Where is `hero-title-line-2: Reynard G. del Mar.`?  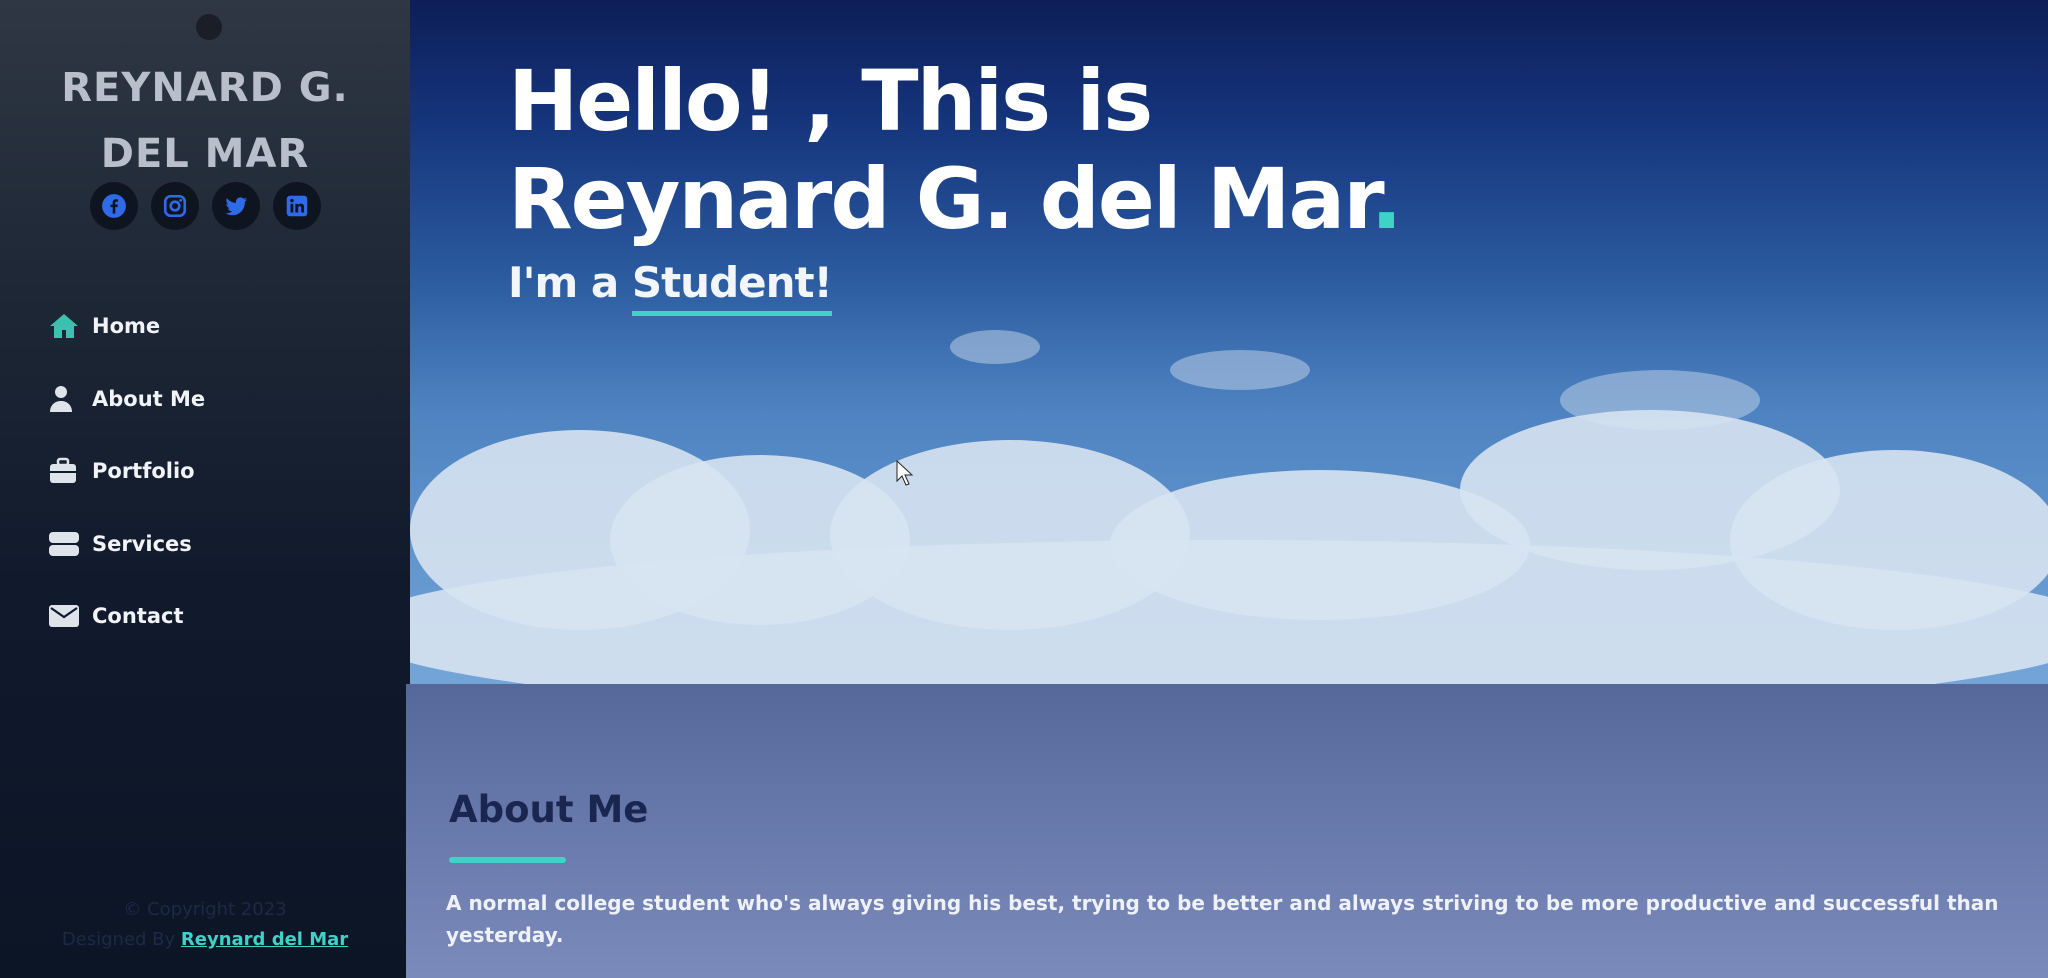 hero-title-line-2: Reynard G. del Mar. is located at coordinates (955, 199).